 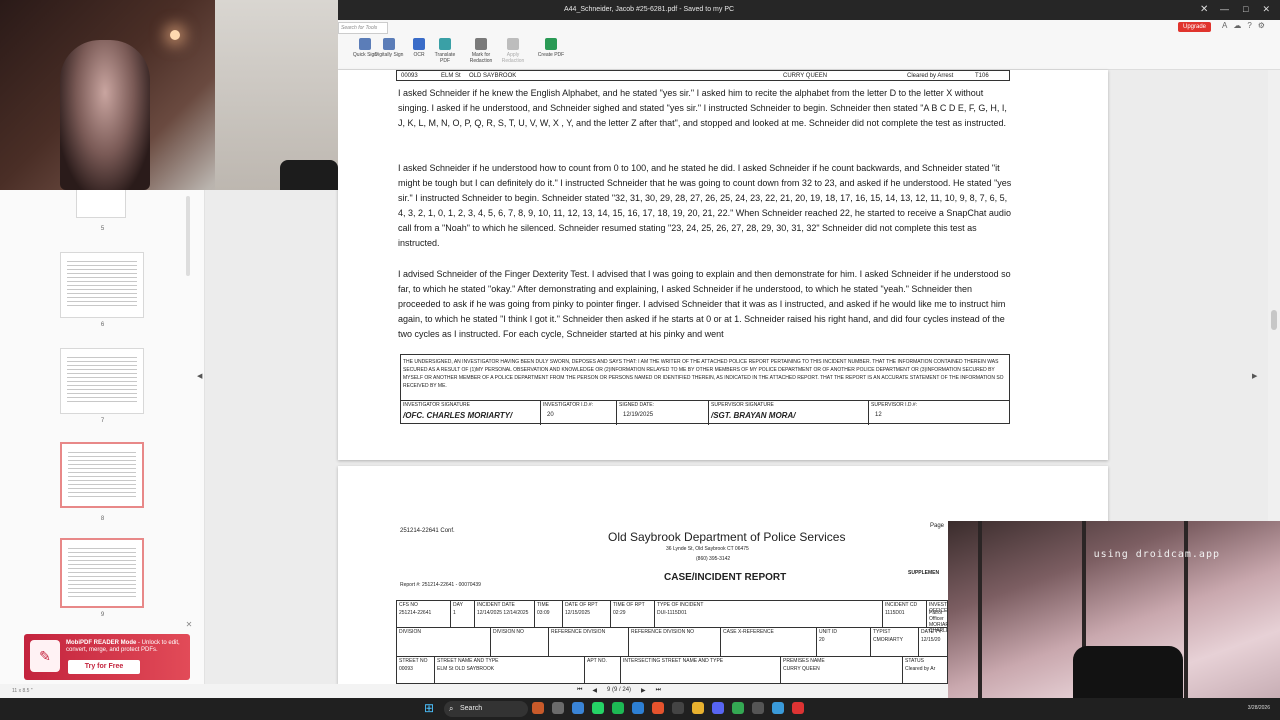 I want to click on table-cell: UNIT ID 20, so click(x=844, y=642).